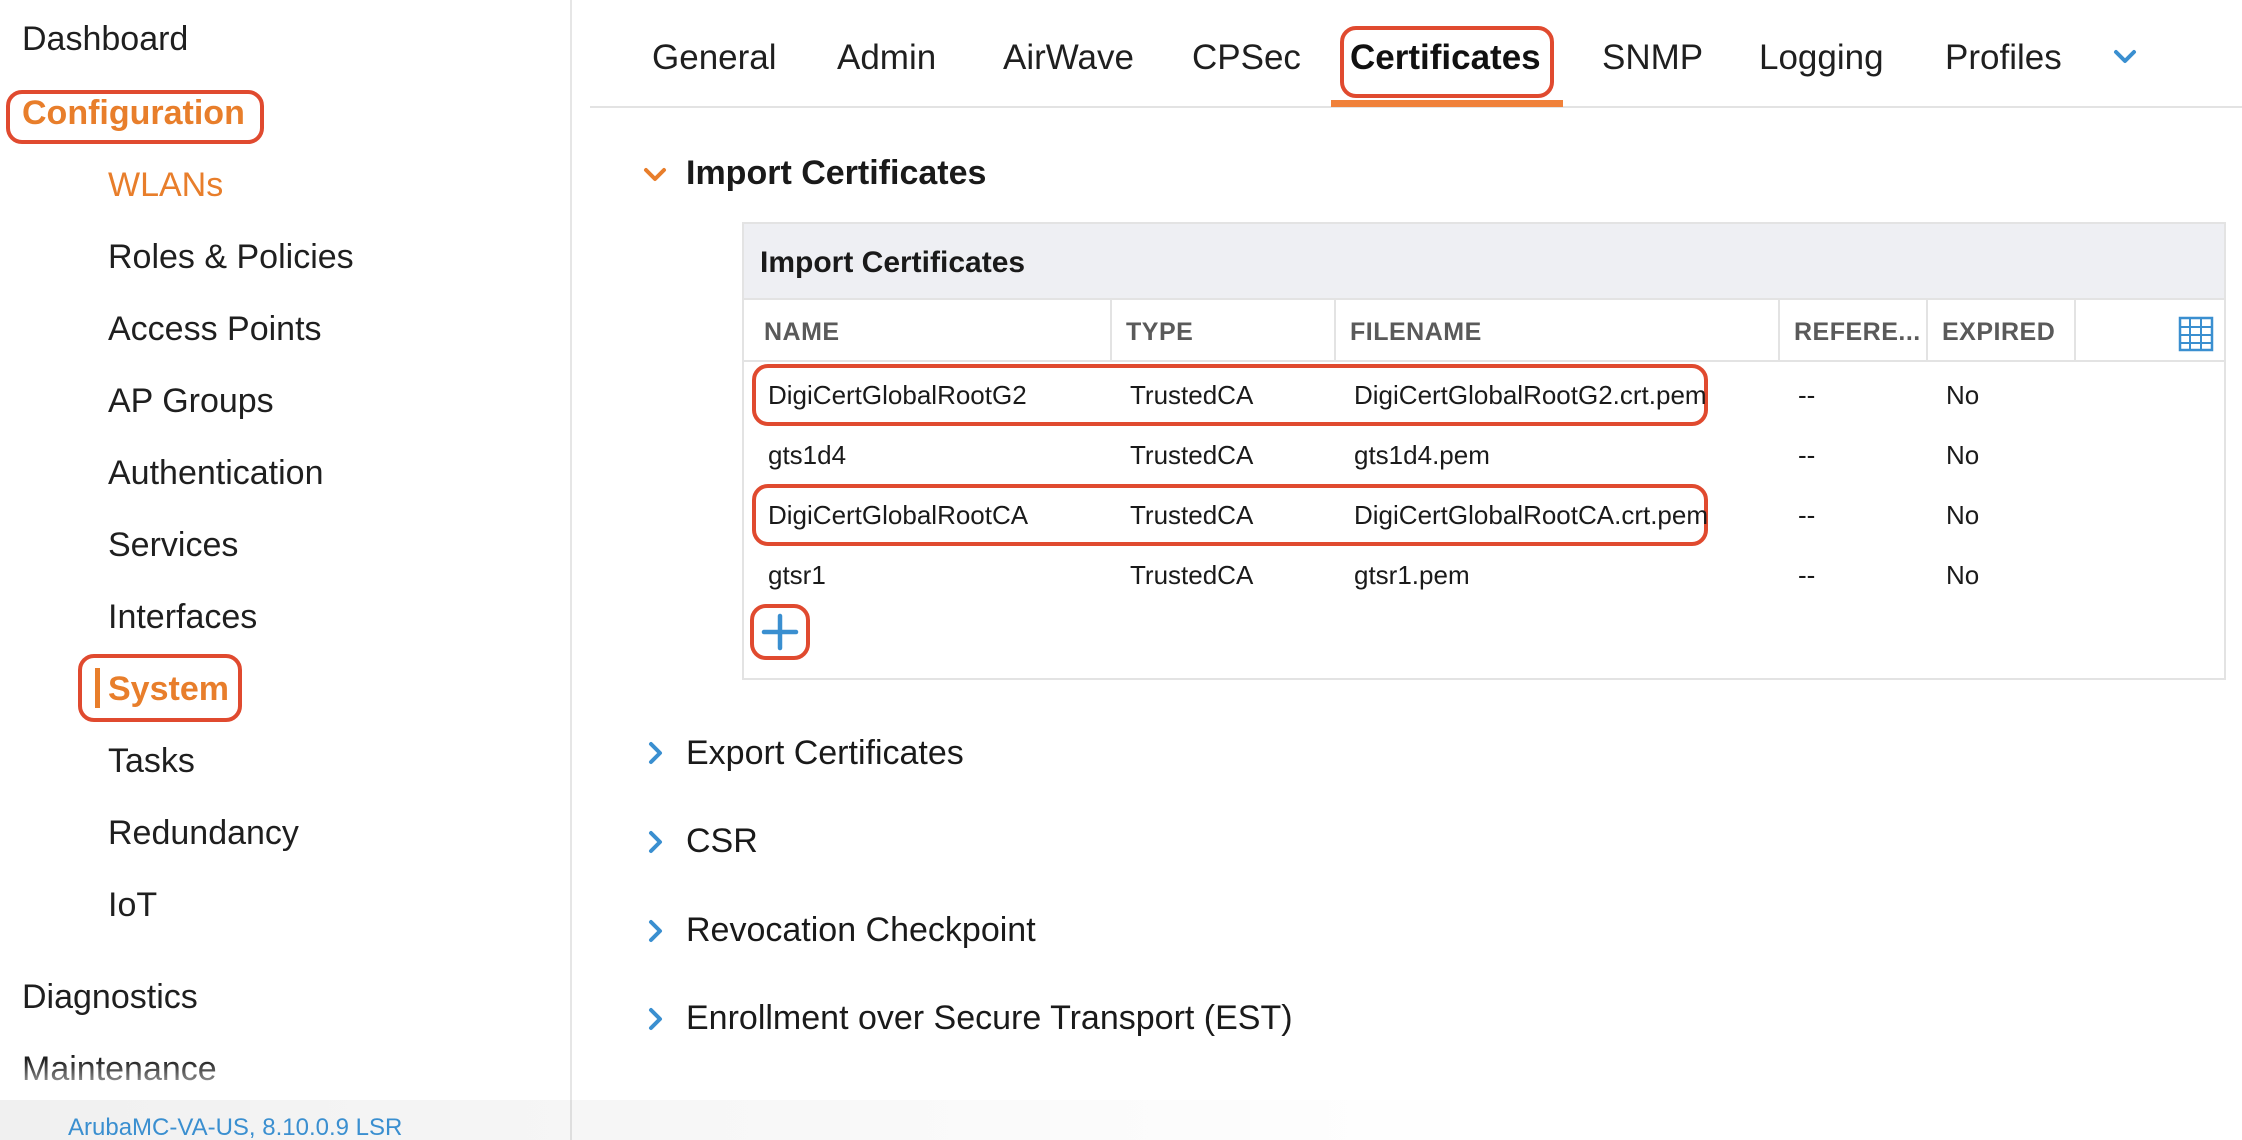 The image size is (2242, 1140). What do you see at coordinates (97, 688) in the screenshot?
I see `selected-indicator` at bounding box center [97, 688].